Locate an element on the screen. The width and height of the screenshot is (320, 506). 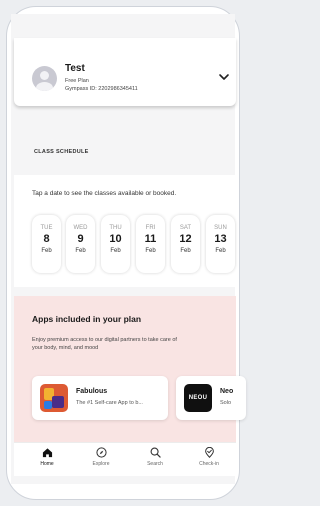
date-tue-8: TUE 8 Feb is located at coordinates (46, 244).